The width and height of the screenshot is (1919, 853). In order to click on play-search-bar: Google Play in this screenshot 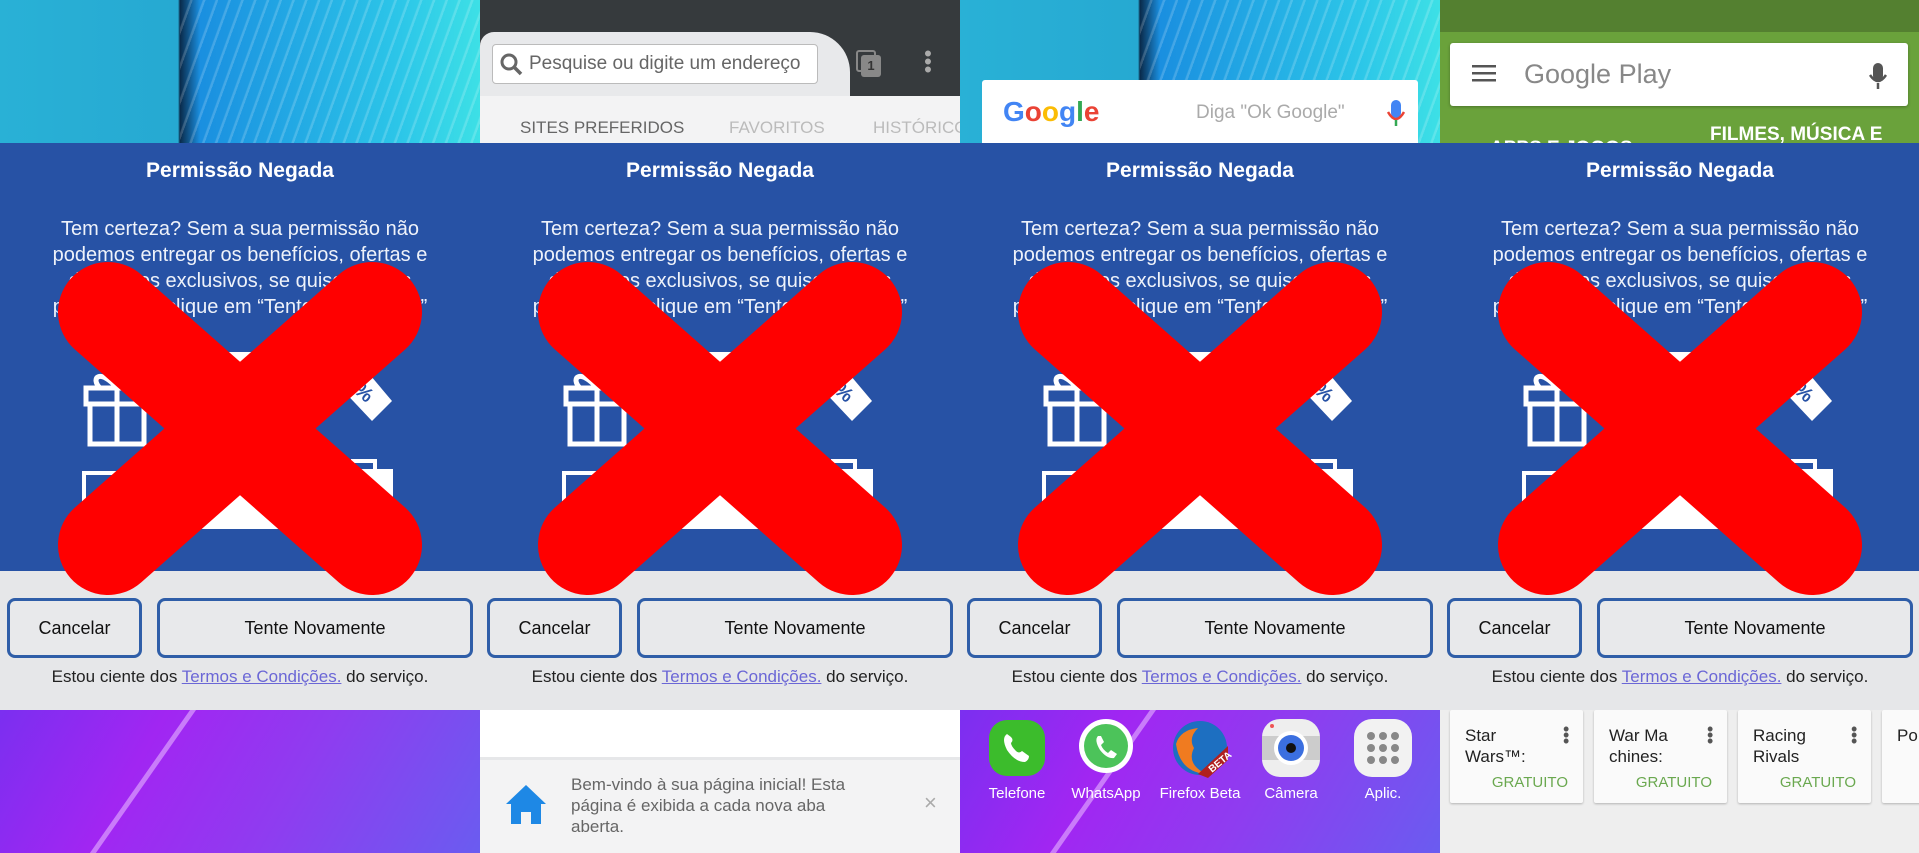, I will do `click(1679, 74)`.